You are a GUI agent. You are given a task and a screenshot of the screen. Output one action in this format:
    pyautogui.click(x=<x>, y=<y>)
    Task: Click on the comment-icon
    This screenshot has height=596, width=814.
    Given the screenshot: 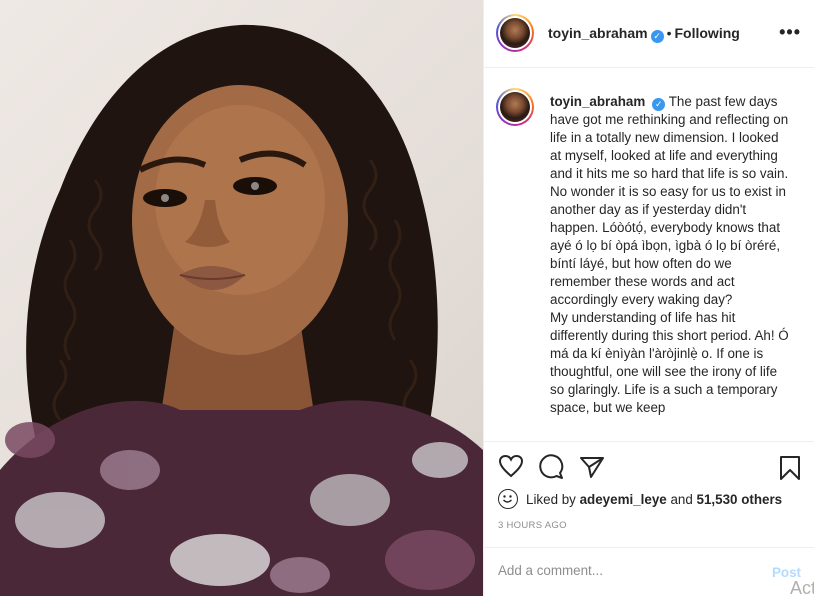 What is the action you would take?
    pyautogui.click(x=551, y=467)
    